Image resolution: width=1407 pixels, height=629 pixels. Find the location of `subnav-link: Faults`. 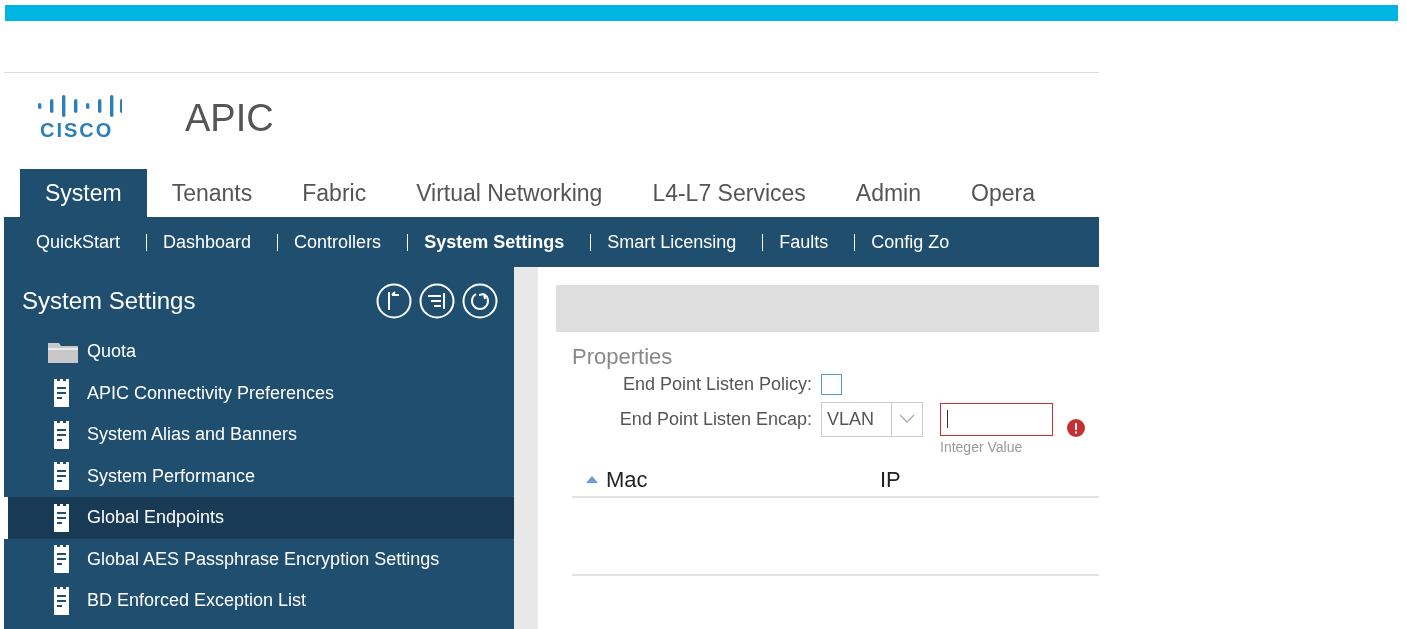

subnav-link: Faults is located at coordinates (804, 242).